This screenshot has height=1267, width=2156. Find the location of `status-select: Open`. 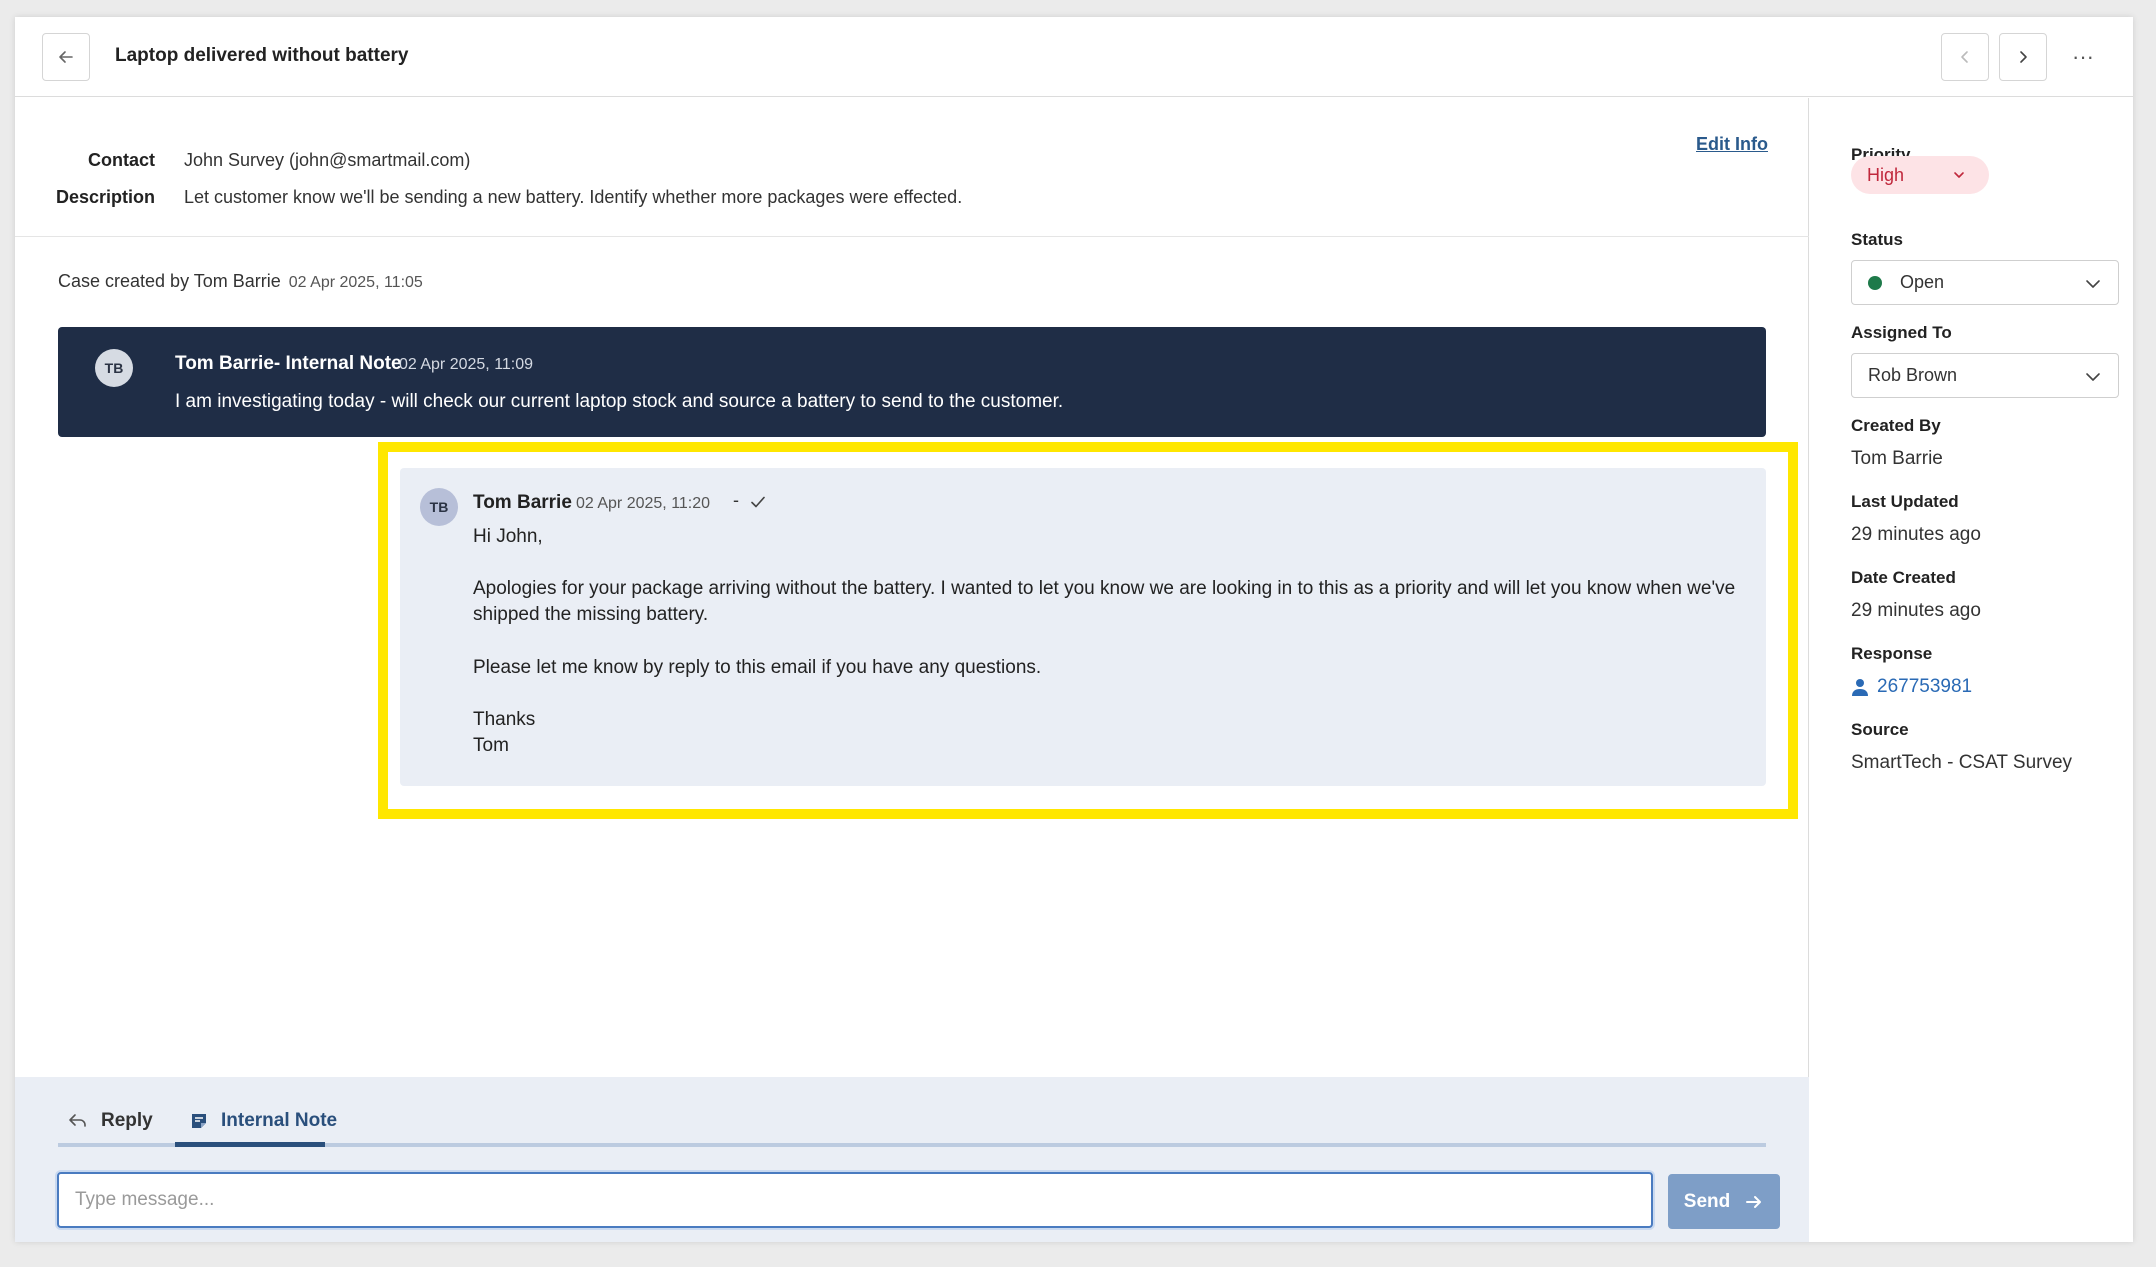

status-select: Open is located at coordinates (1985, 282).